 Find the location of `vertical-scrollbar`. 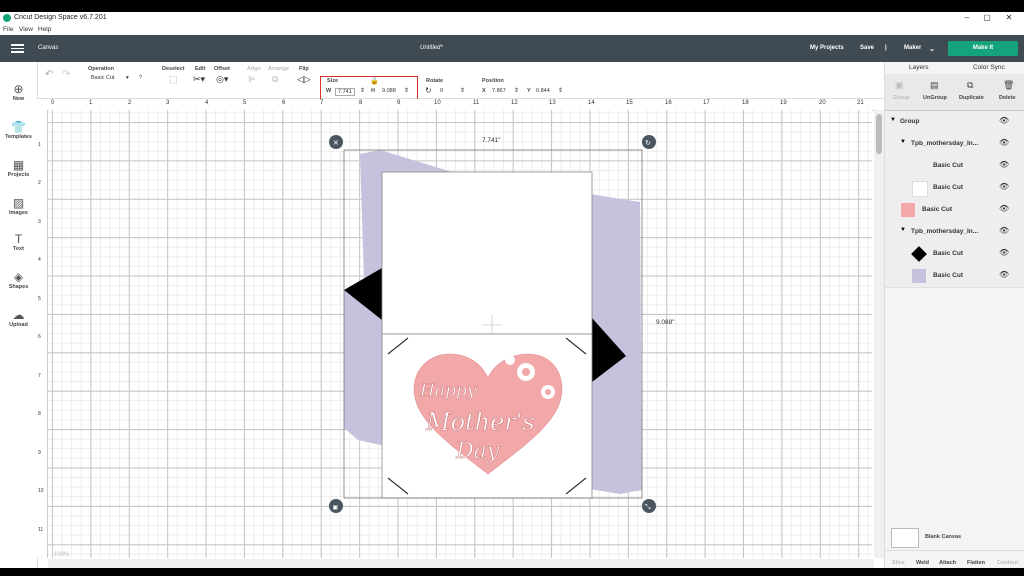

vertical-scrollbar is located at coordinates (879, 334).